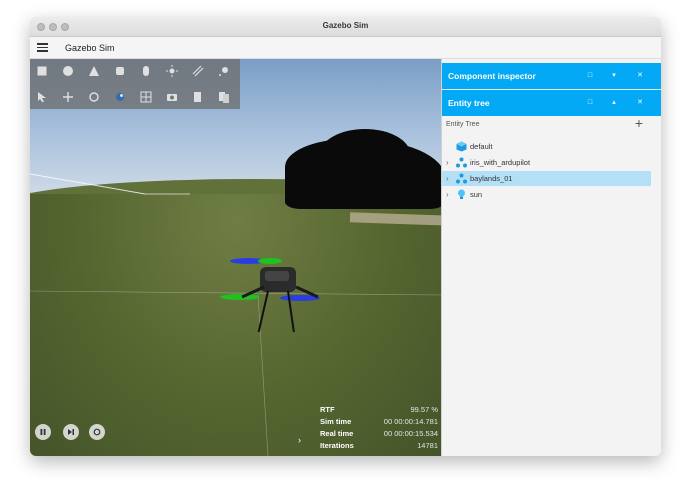 This screenshot has width=690, height=494. I want to click on view-angle-icon, so click(120, 97).